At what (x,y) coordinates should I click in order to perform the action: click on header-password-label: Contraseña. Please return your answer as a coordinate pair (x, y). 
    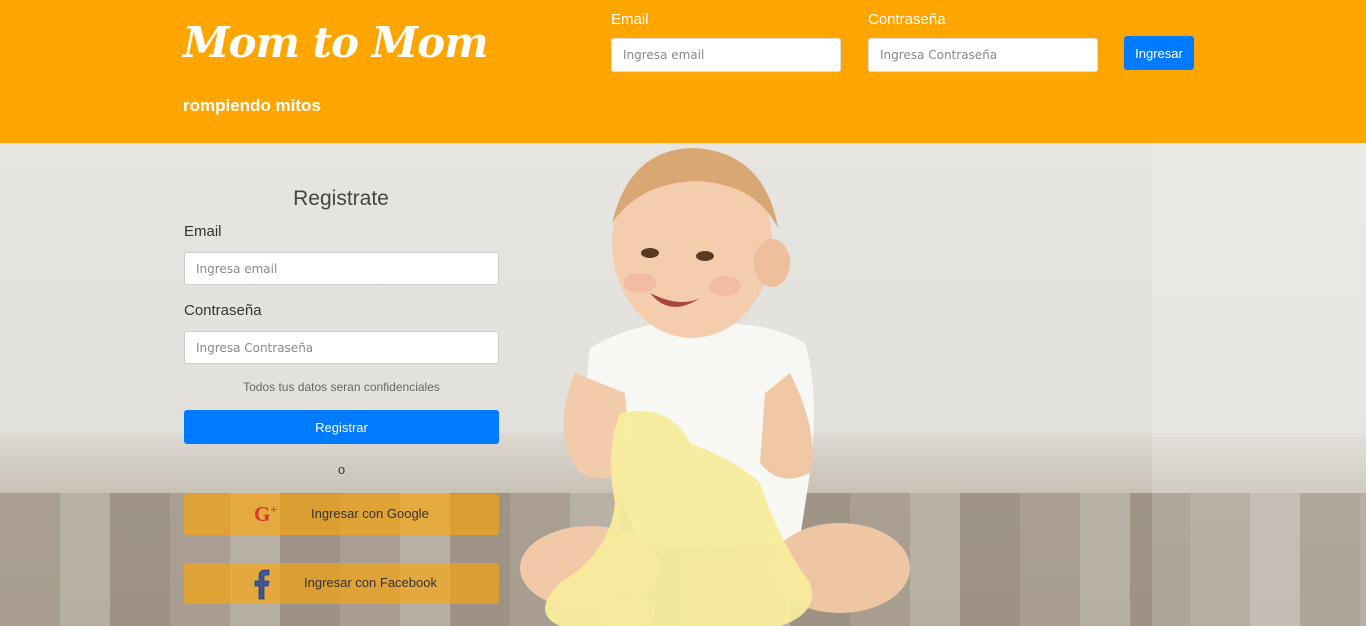
    Looking at the image, I should click on (907, 19).